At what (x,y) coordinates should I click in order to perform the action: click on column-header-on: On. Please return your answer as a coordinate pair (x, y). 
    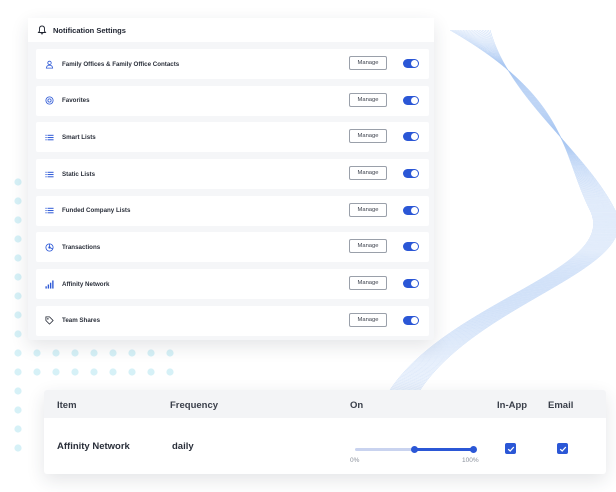
    Looking at the image, I should click on (357, 405).